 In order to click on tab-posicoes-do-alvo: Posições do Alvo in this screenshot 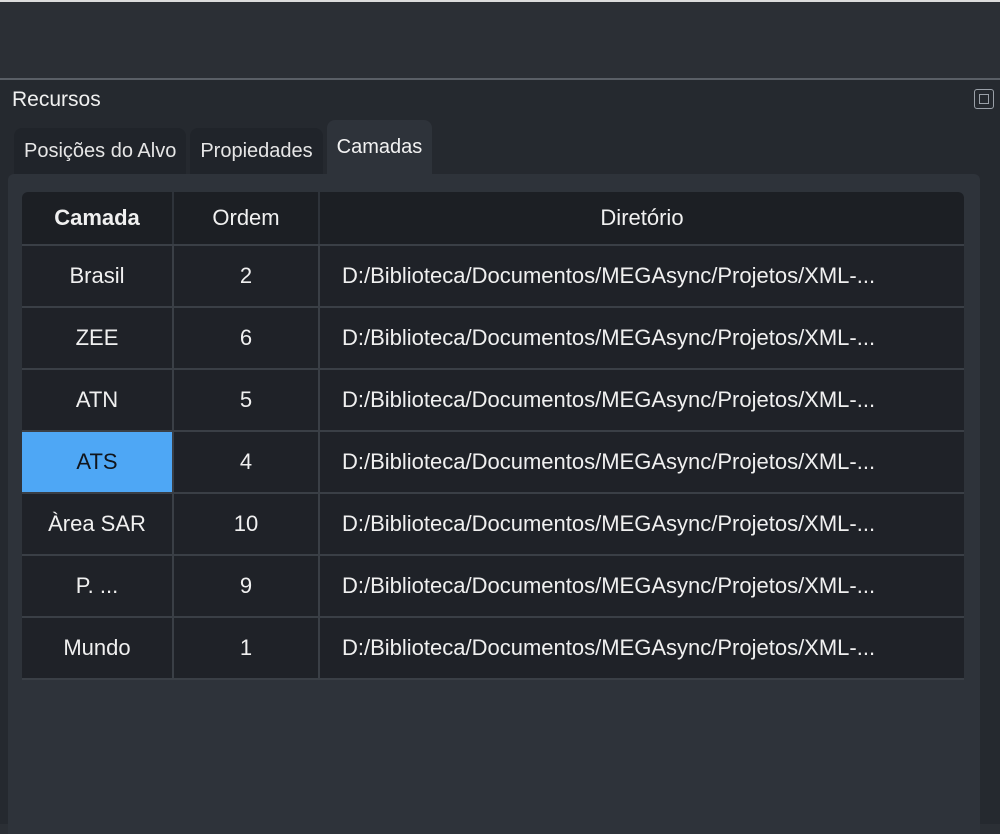, I will do `click(100, 151)`.